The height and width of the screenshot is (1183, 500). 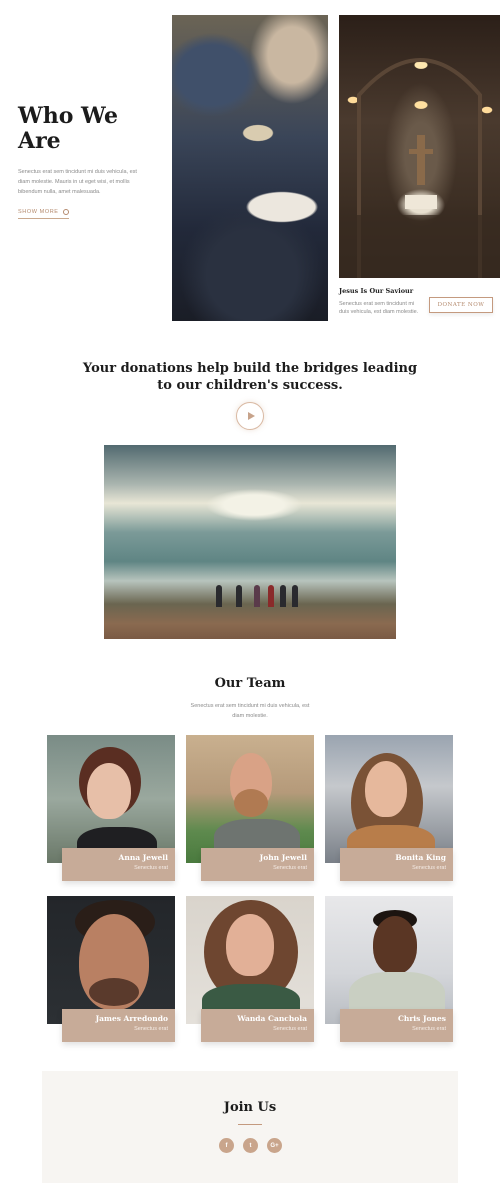 I want to click on play-icon, so click(x=251, y=416).